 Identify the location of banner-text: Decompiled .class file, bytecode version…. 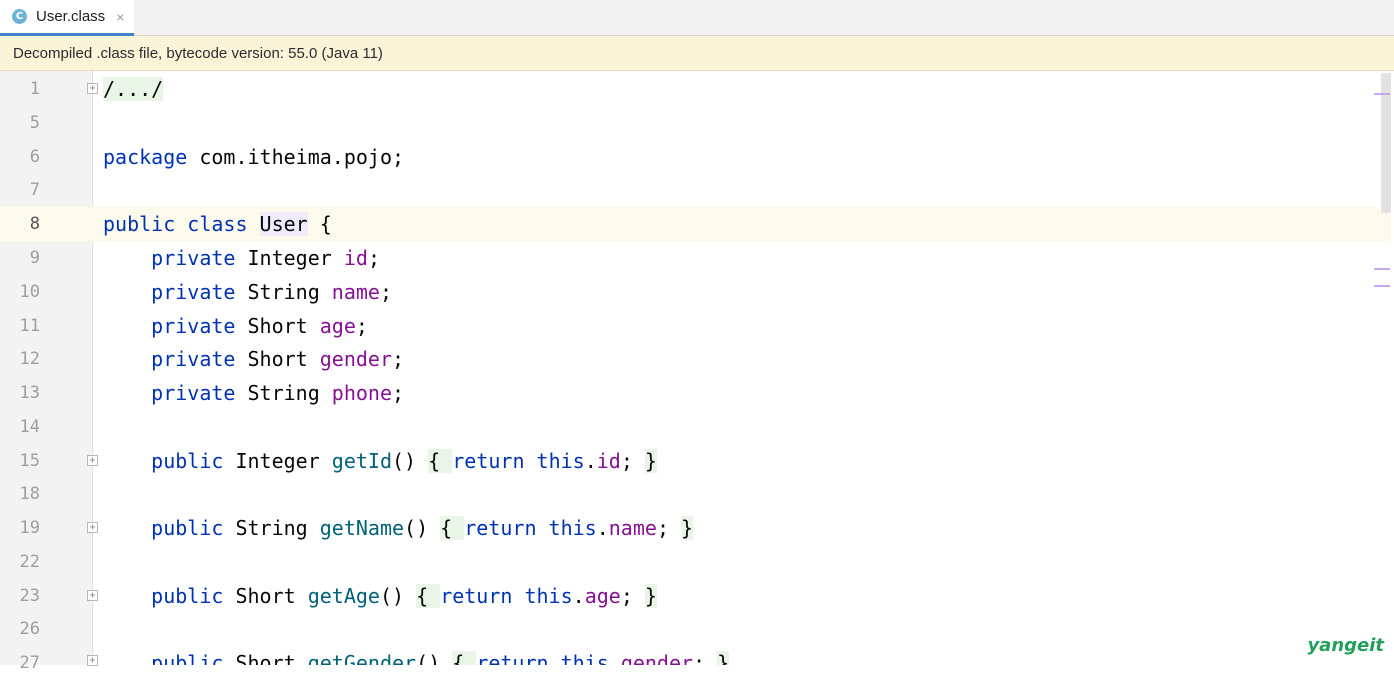
(198, 53).